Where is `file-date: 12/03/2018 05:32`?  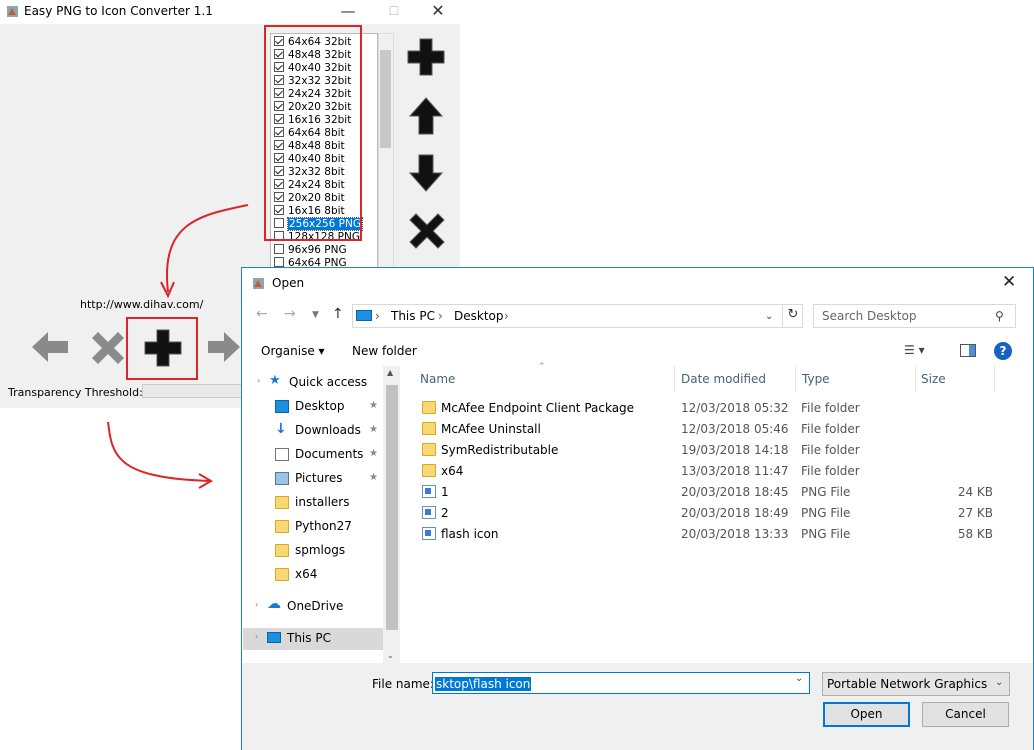
file-date: 12/03/2018 05:32 is located at coordinates (735, 408).